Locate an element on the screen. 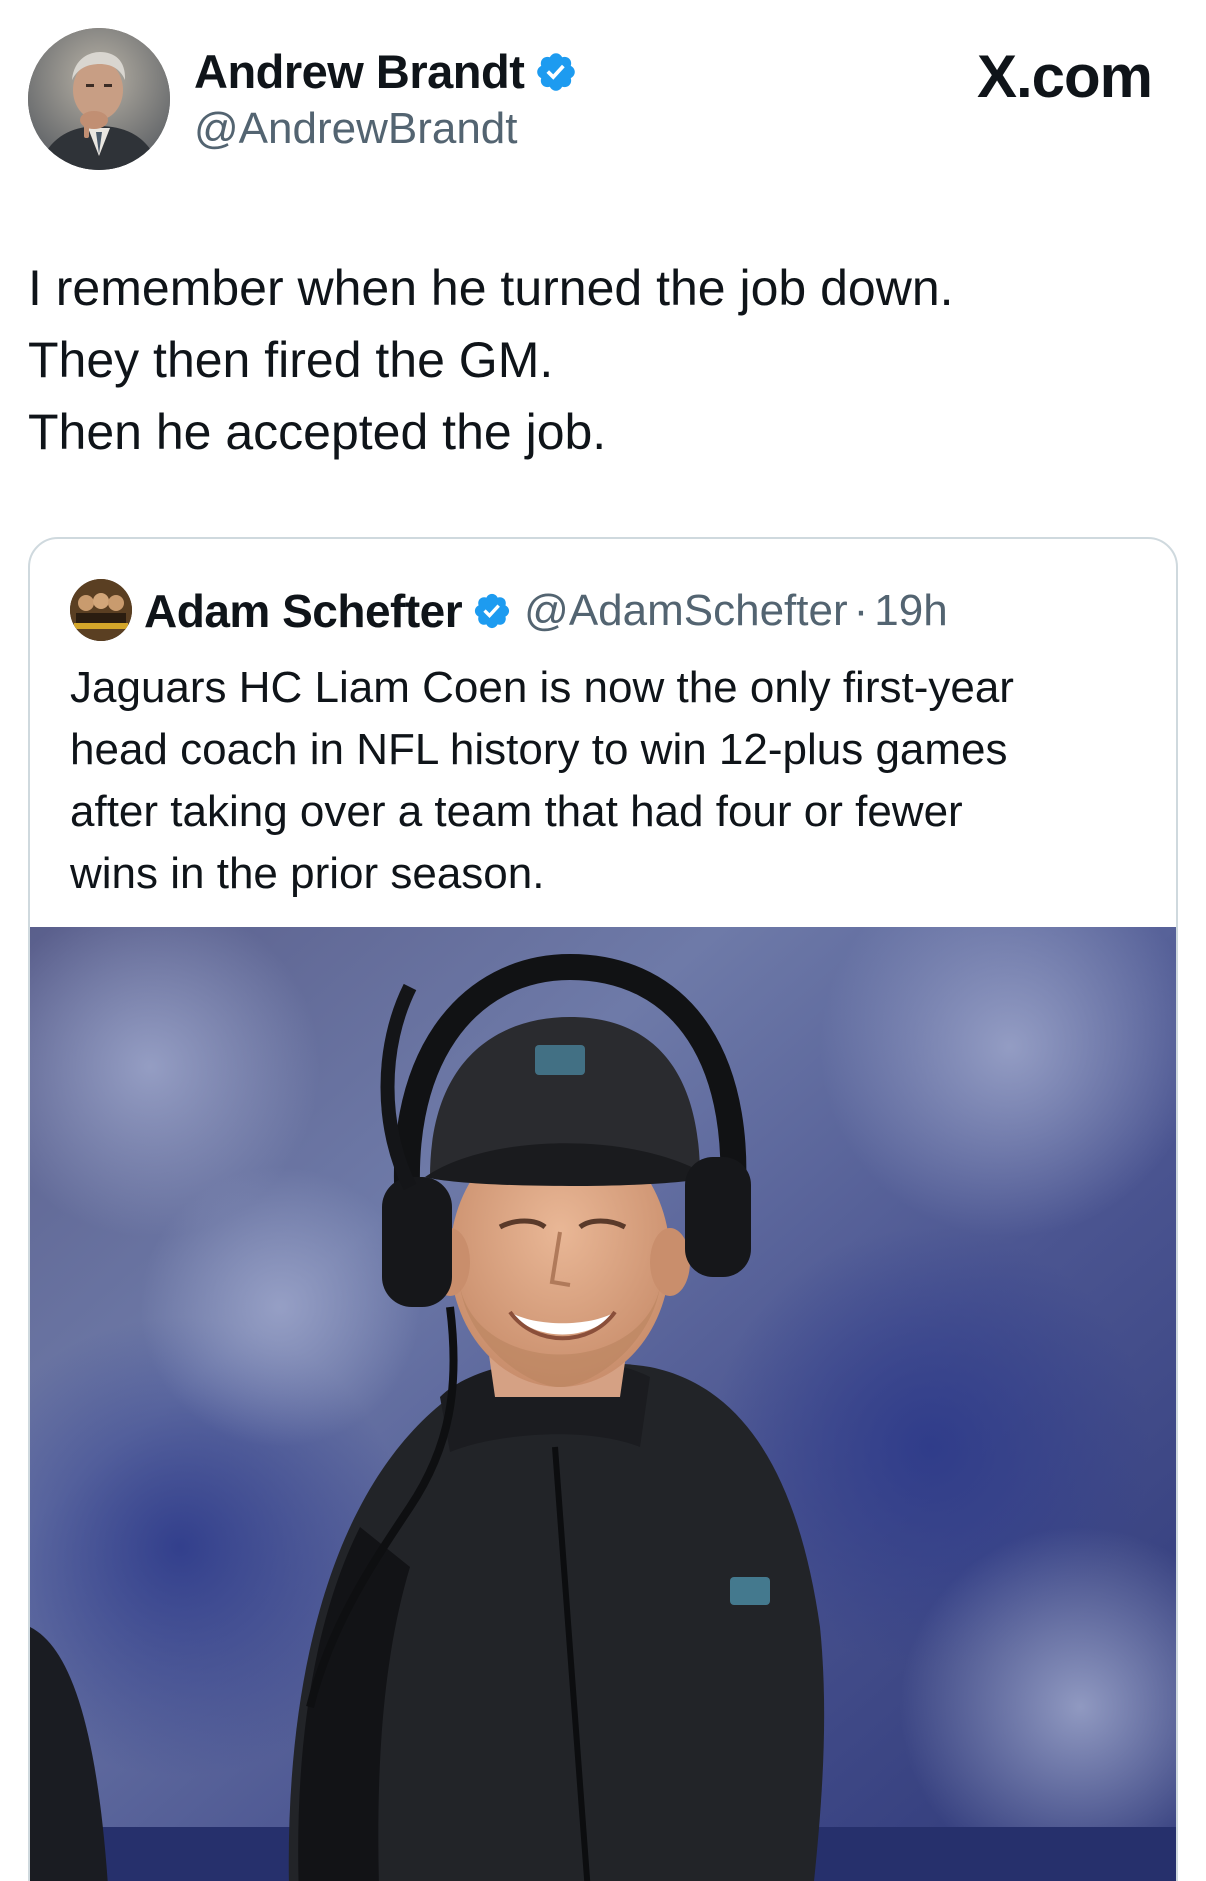 Image resolution: width=1206 pixels, height=1881 pixels. quoted-author-handle: @AdamSchefter is located at coordinates (685, 611).